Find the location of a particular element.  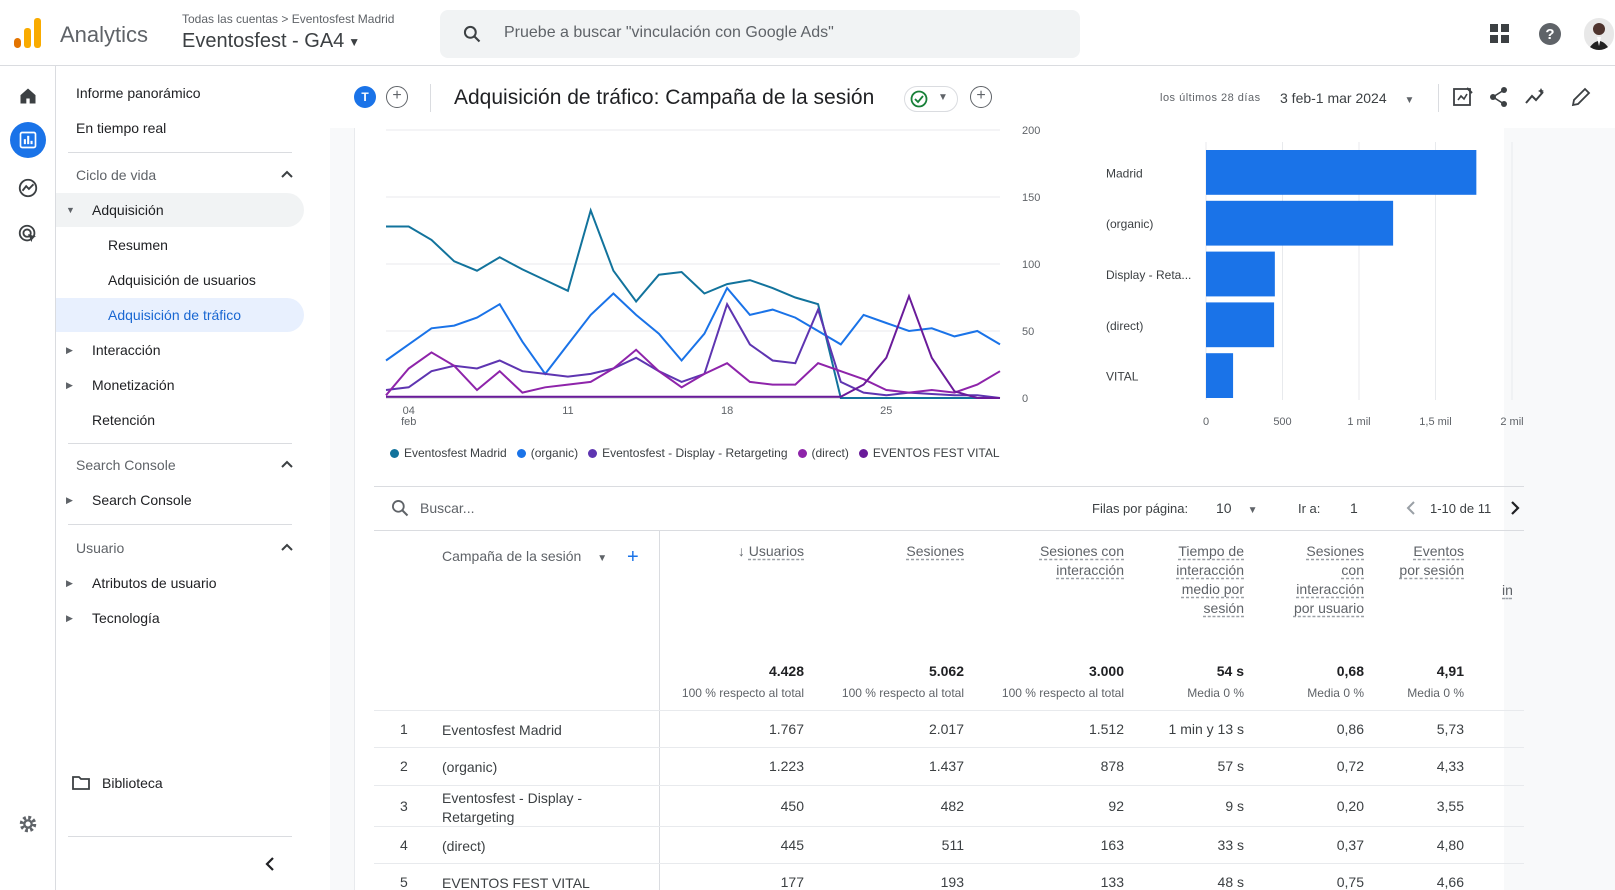

add-dimension-icon: + is located at coordinates (633, 557).